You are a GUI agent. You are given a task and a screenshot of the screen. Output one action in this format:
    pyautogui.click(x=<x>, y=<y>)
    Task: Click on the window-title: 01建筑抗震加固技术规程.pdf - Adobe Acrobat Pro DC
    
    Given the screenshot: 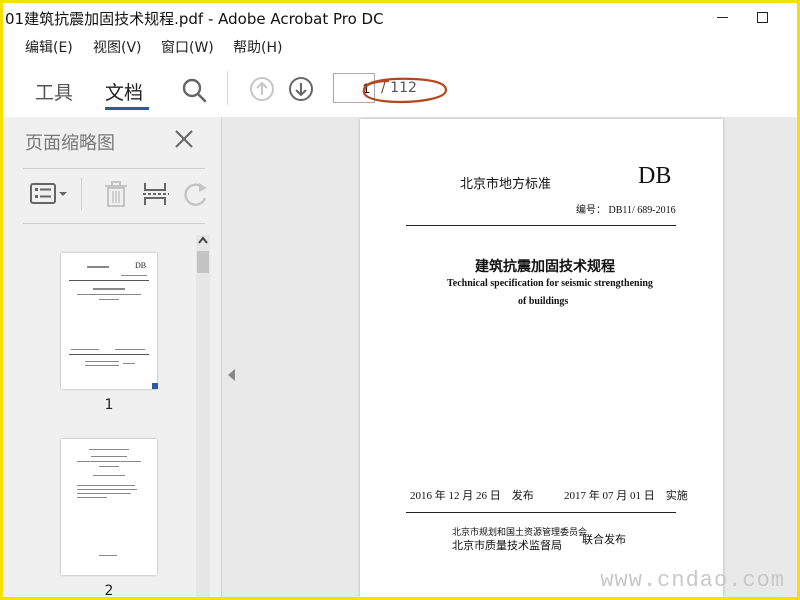 What is the action you would take?
    pyautogui.click(x=194, y=19)
    